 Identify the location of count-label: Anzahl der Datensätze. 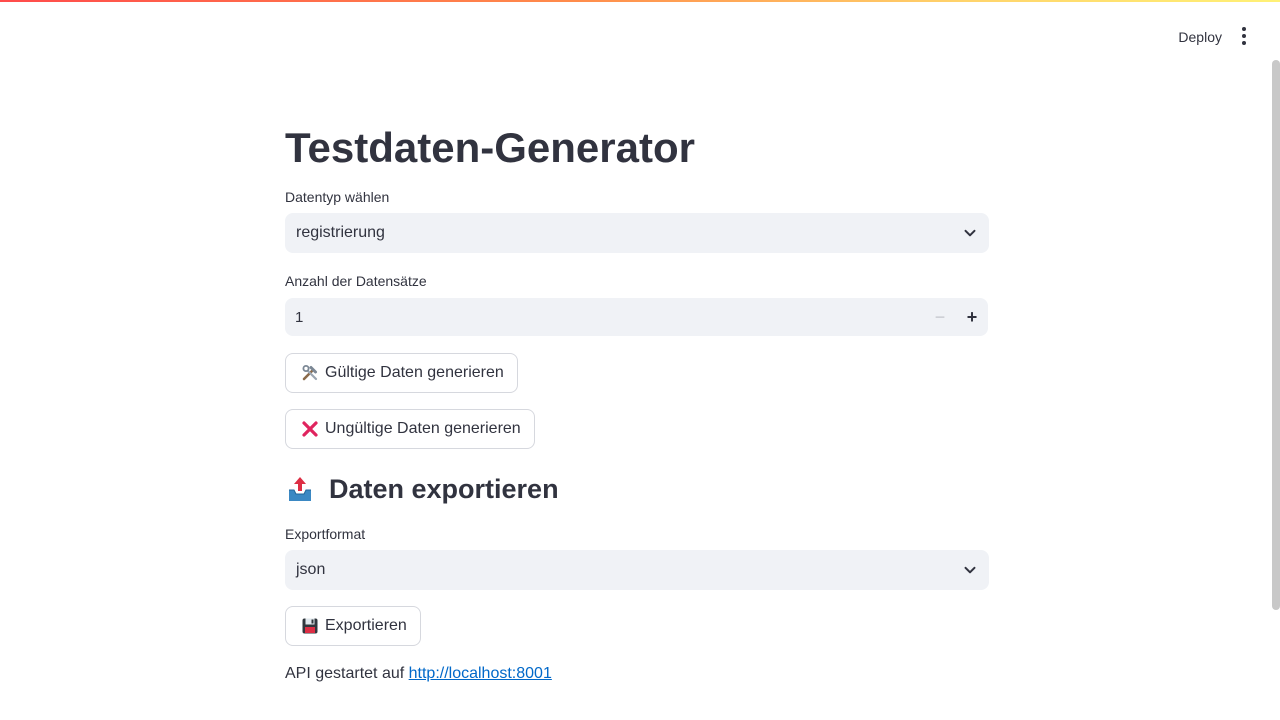
(356, 281).